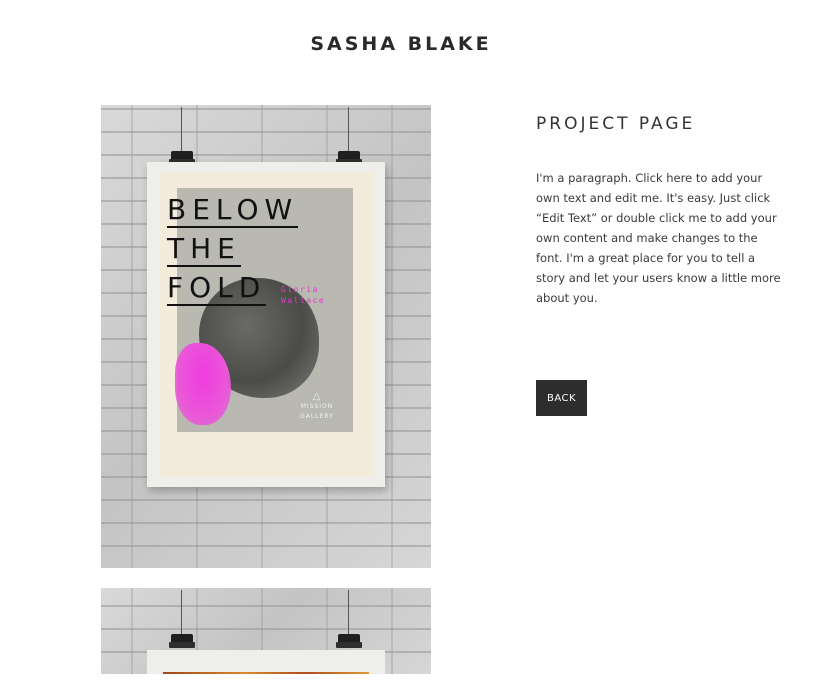 The image size is (839, 698). Describe the element at coordinates (349, 620) in the screenshot. I see `binder-clip-right` at that location.